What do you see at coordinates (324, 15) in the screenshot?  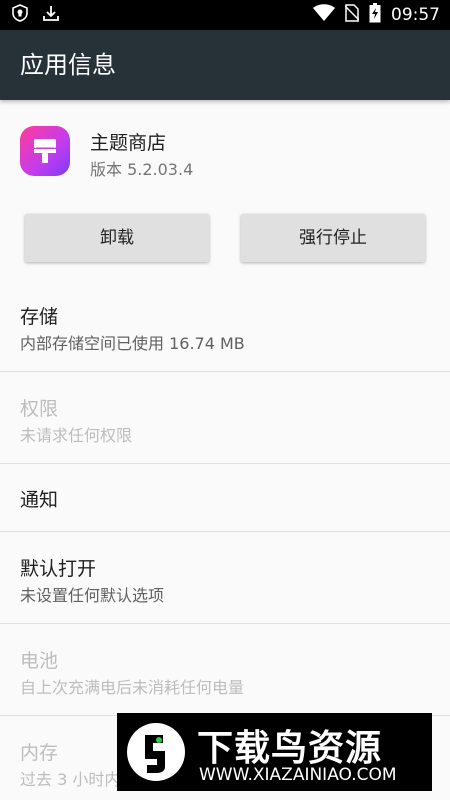 I see `wifi-icon` at bounding box center [324, 15].